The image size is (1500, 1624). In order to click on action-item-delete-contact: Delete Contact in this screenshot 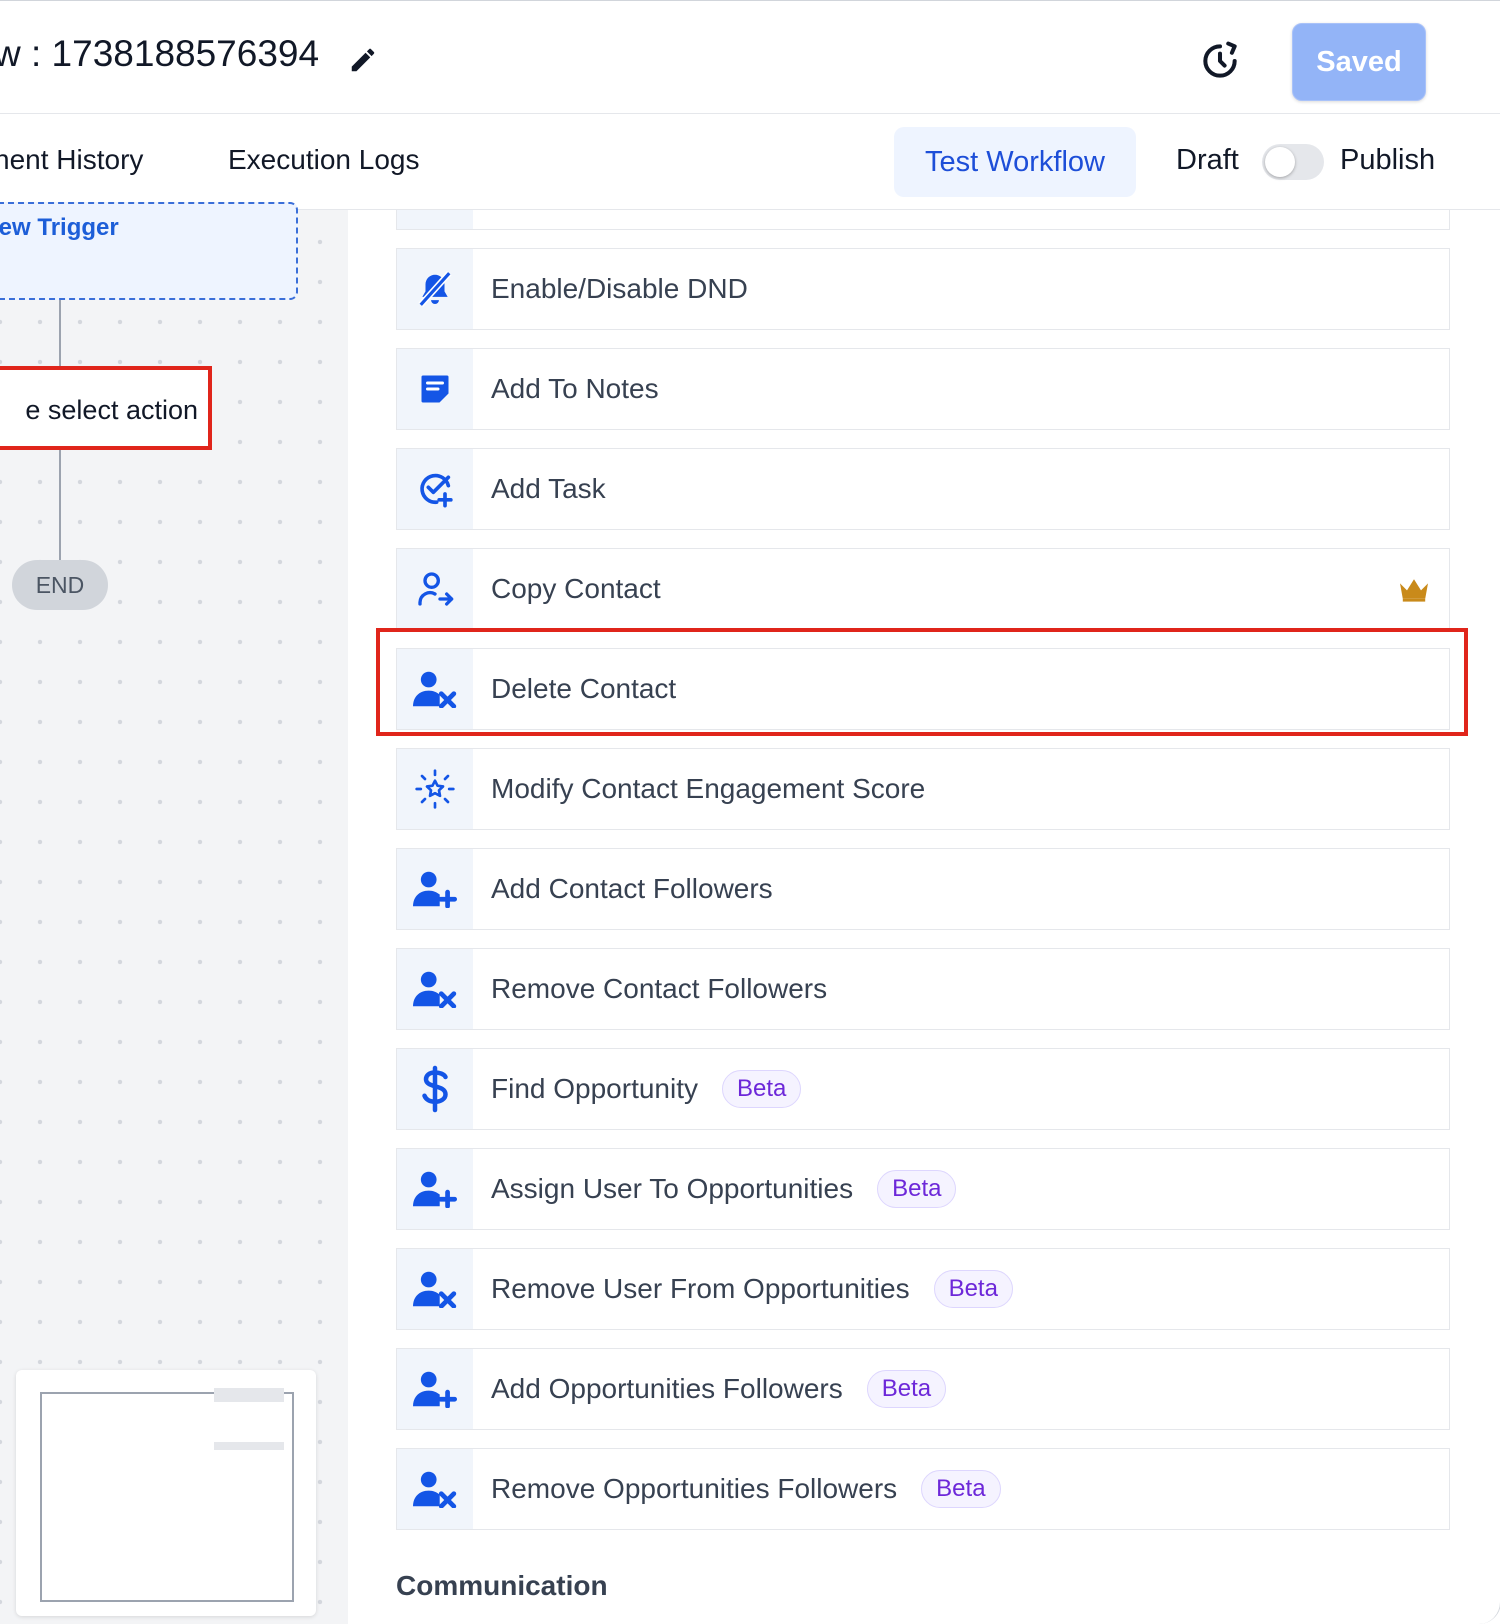, I will do `click(923, 689)`.